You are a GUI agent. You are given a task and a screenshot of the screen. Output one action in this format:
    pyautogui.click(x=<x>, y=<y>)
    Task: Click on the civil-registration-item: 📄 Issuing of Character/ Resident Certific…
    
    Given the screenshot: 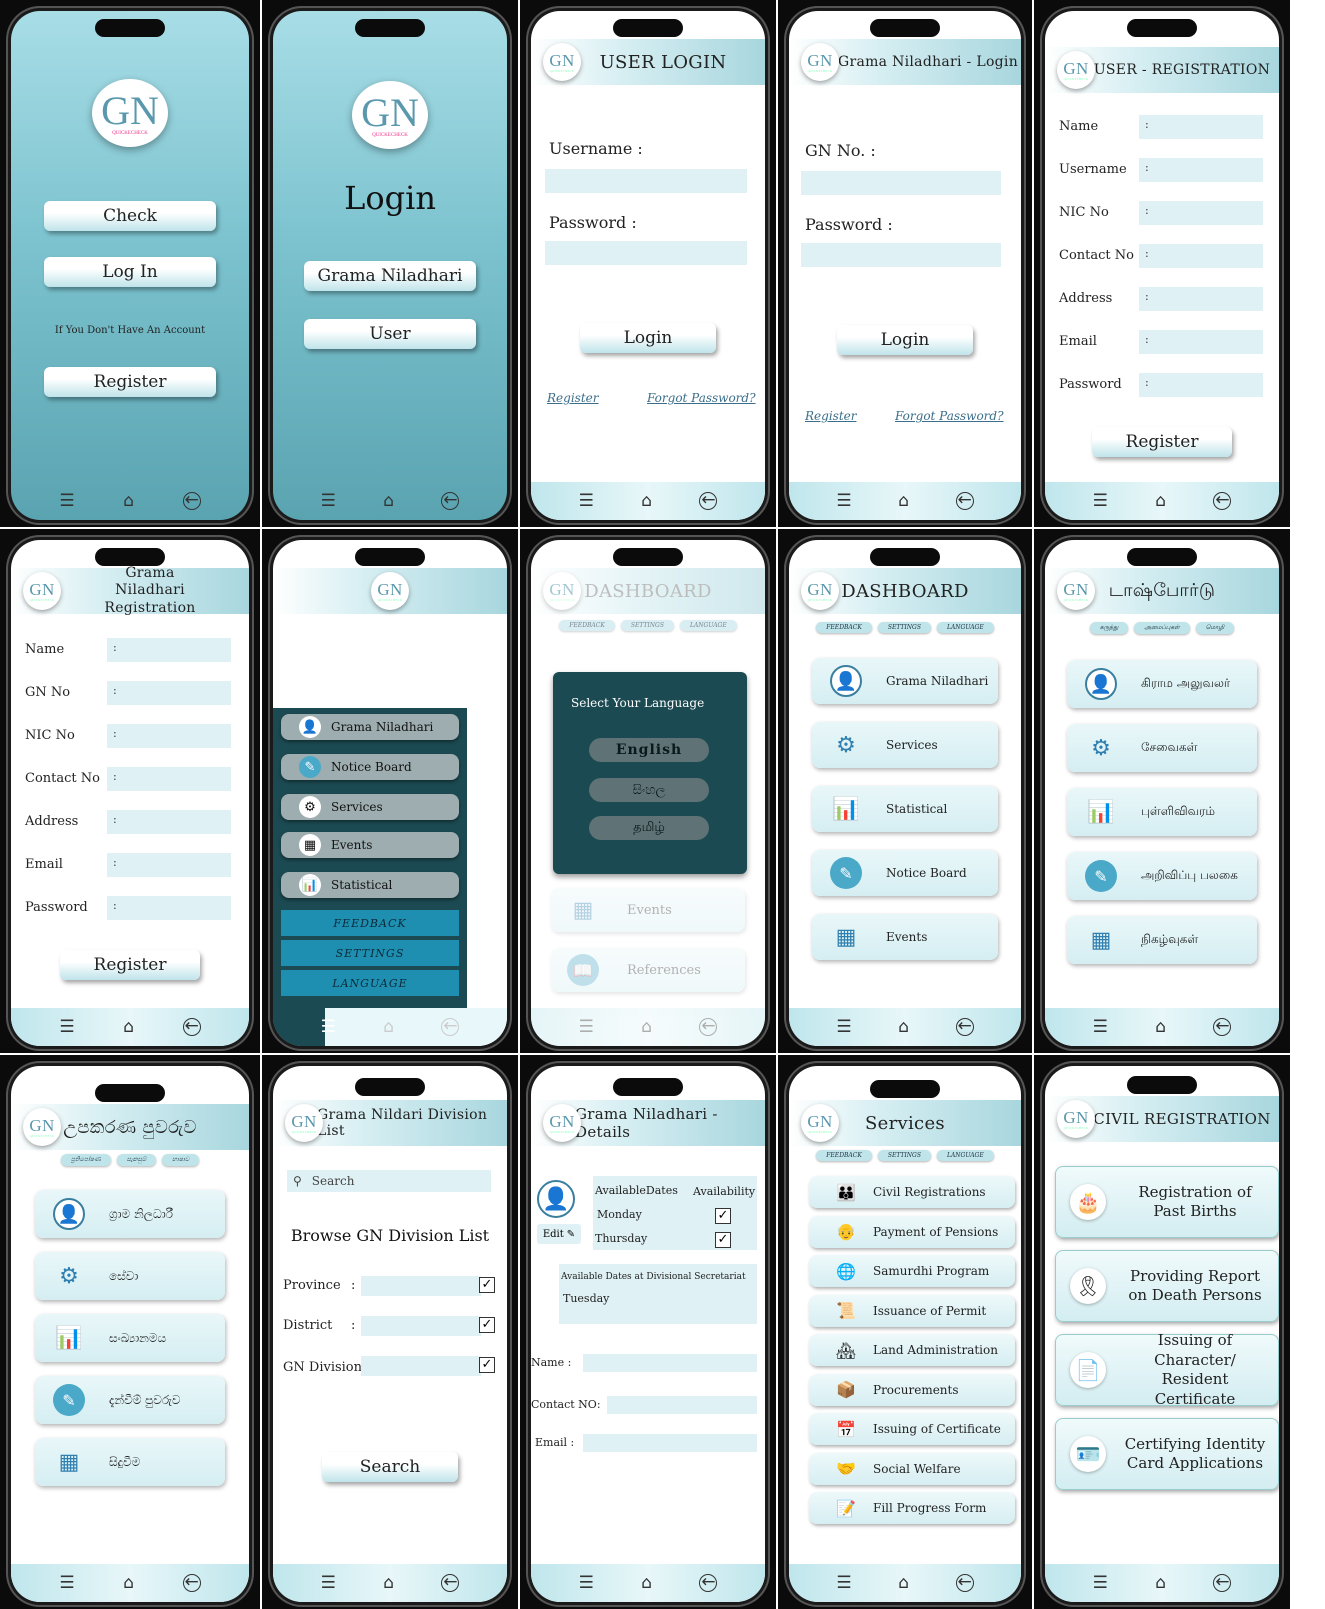 What is the action you would take?
    pyautogui.click(x=1167, y=1369)
    